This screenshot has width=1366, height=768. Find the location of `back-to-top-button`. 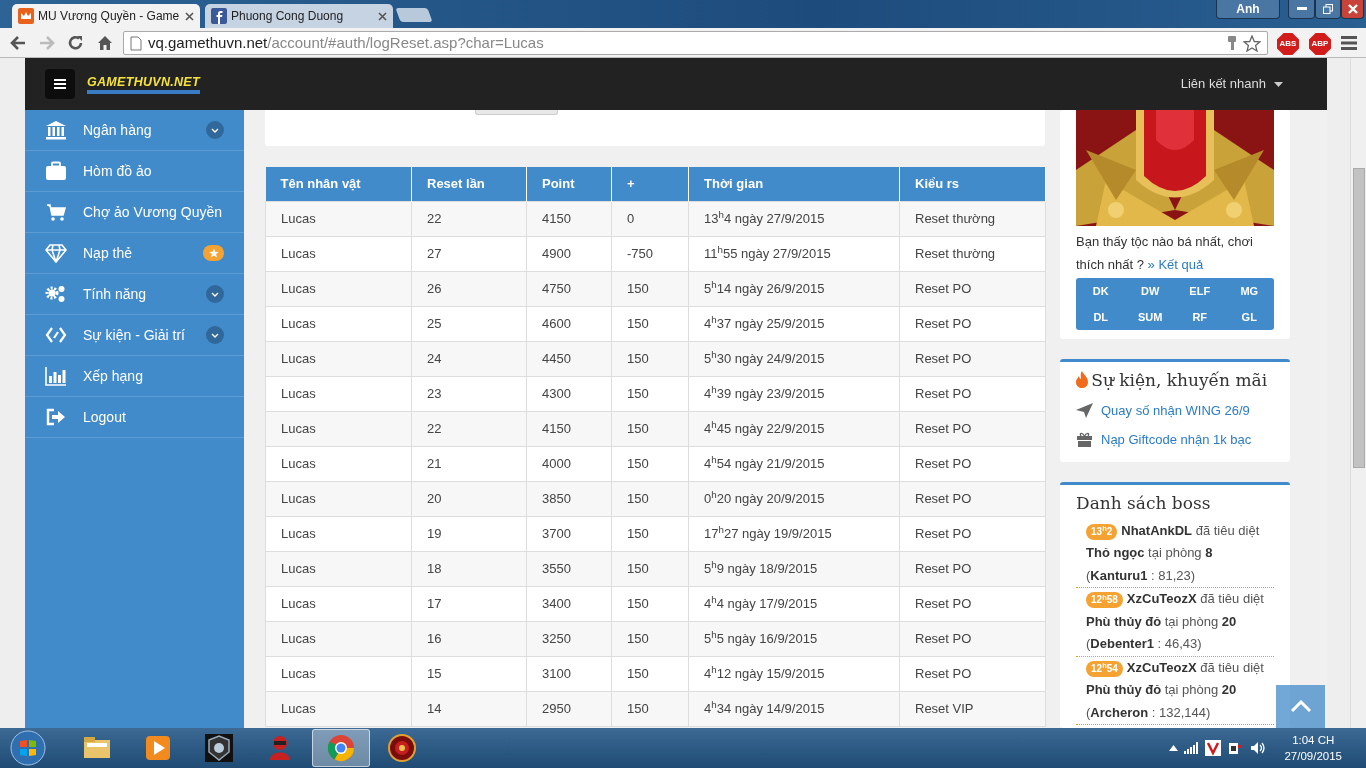

back-to-top-button is located at coordinates (1300, 706).